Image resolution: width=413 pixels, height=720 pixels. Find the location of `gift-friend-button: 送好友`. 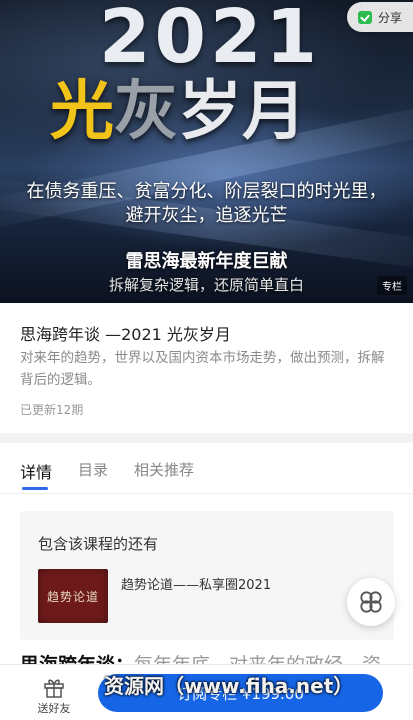

gift-friend-button: 送好友 is located at coordinates (54, 695).